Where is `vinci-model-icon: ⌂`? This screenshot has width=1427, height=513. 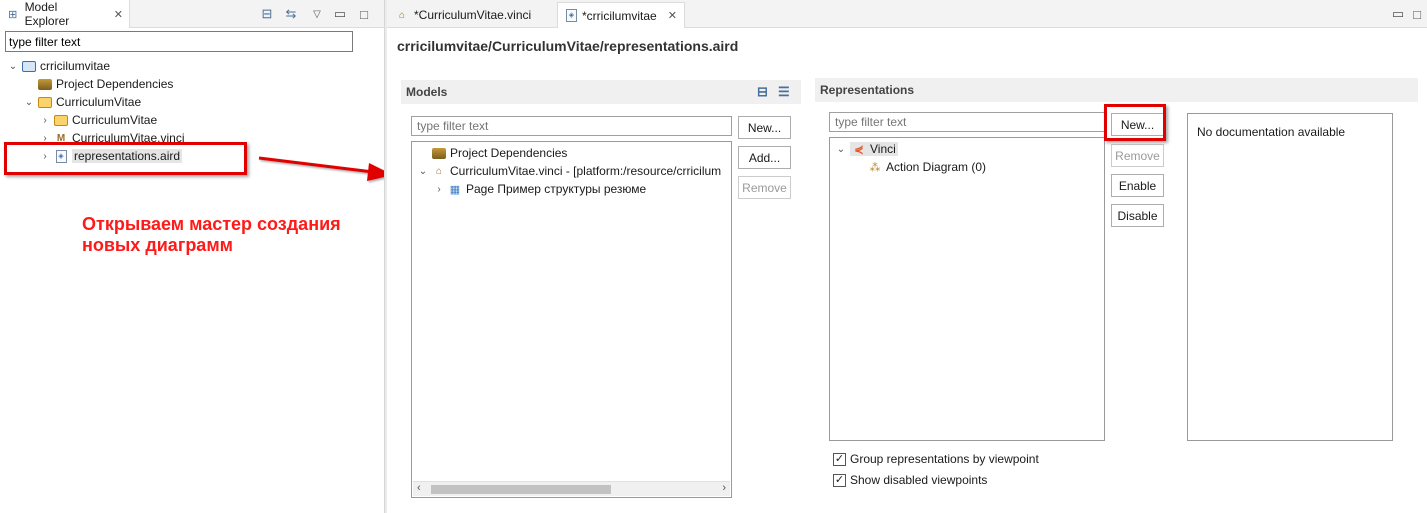 vinci-model-icon: ⌂ is located at coordinates (439, 171).